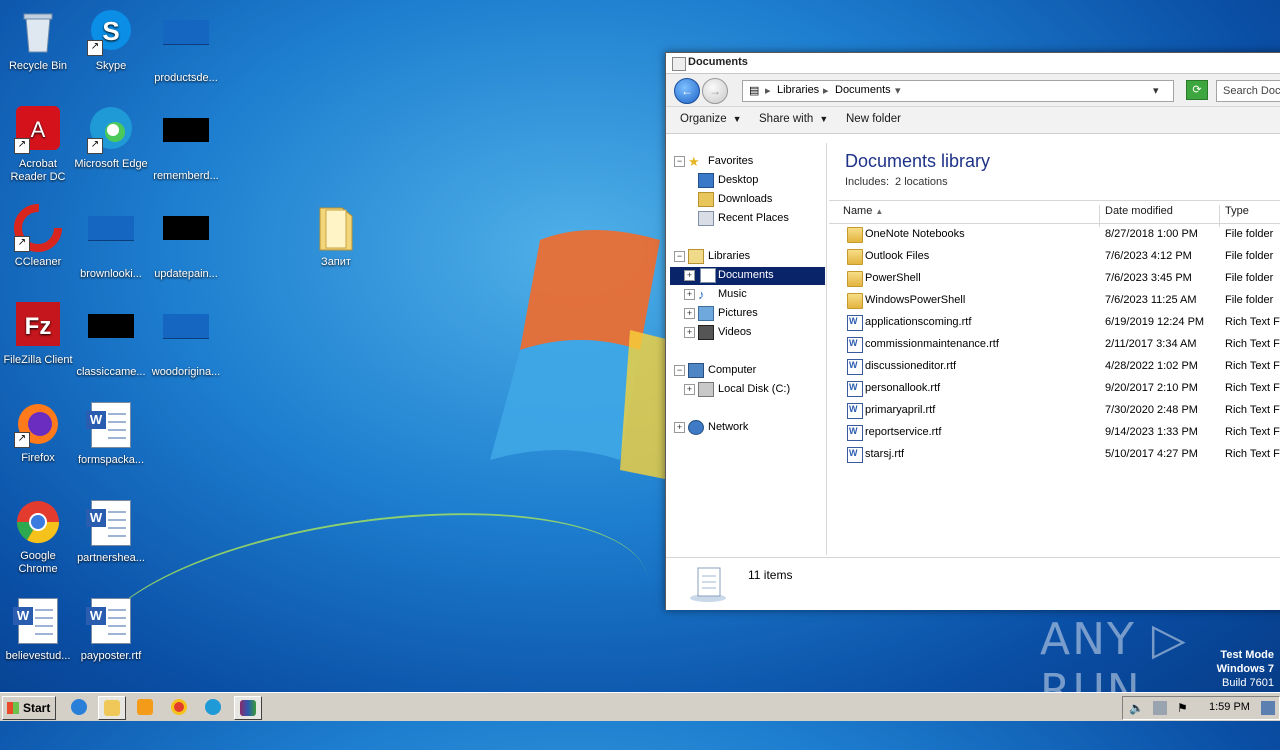 The image size is (1280, 750). I want to click on tree-label: Downloads, so click(745, 199).